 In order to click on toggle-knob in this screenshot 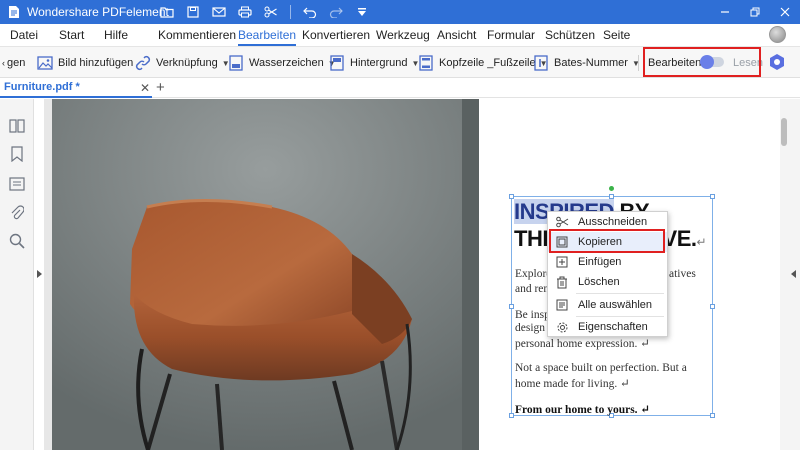, I will do `click(707, 62)`.